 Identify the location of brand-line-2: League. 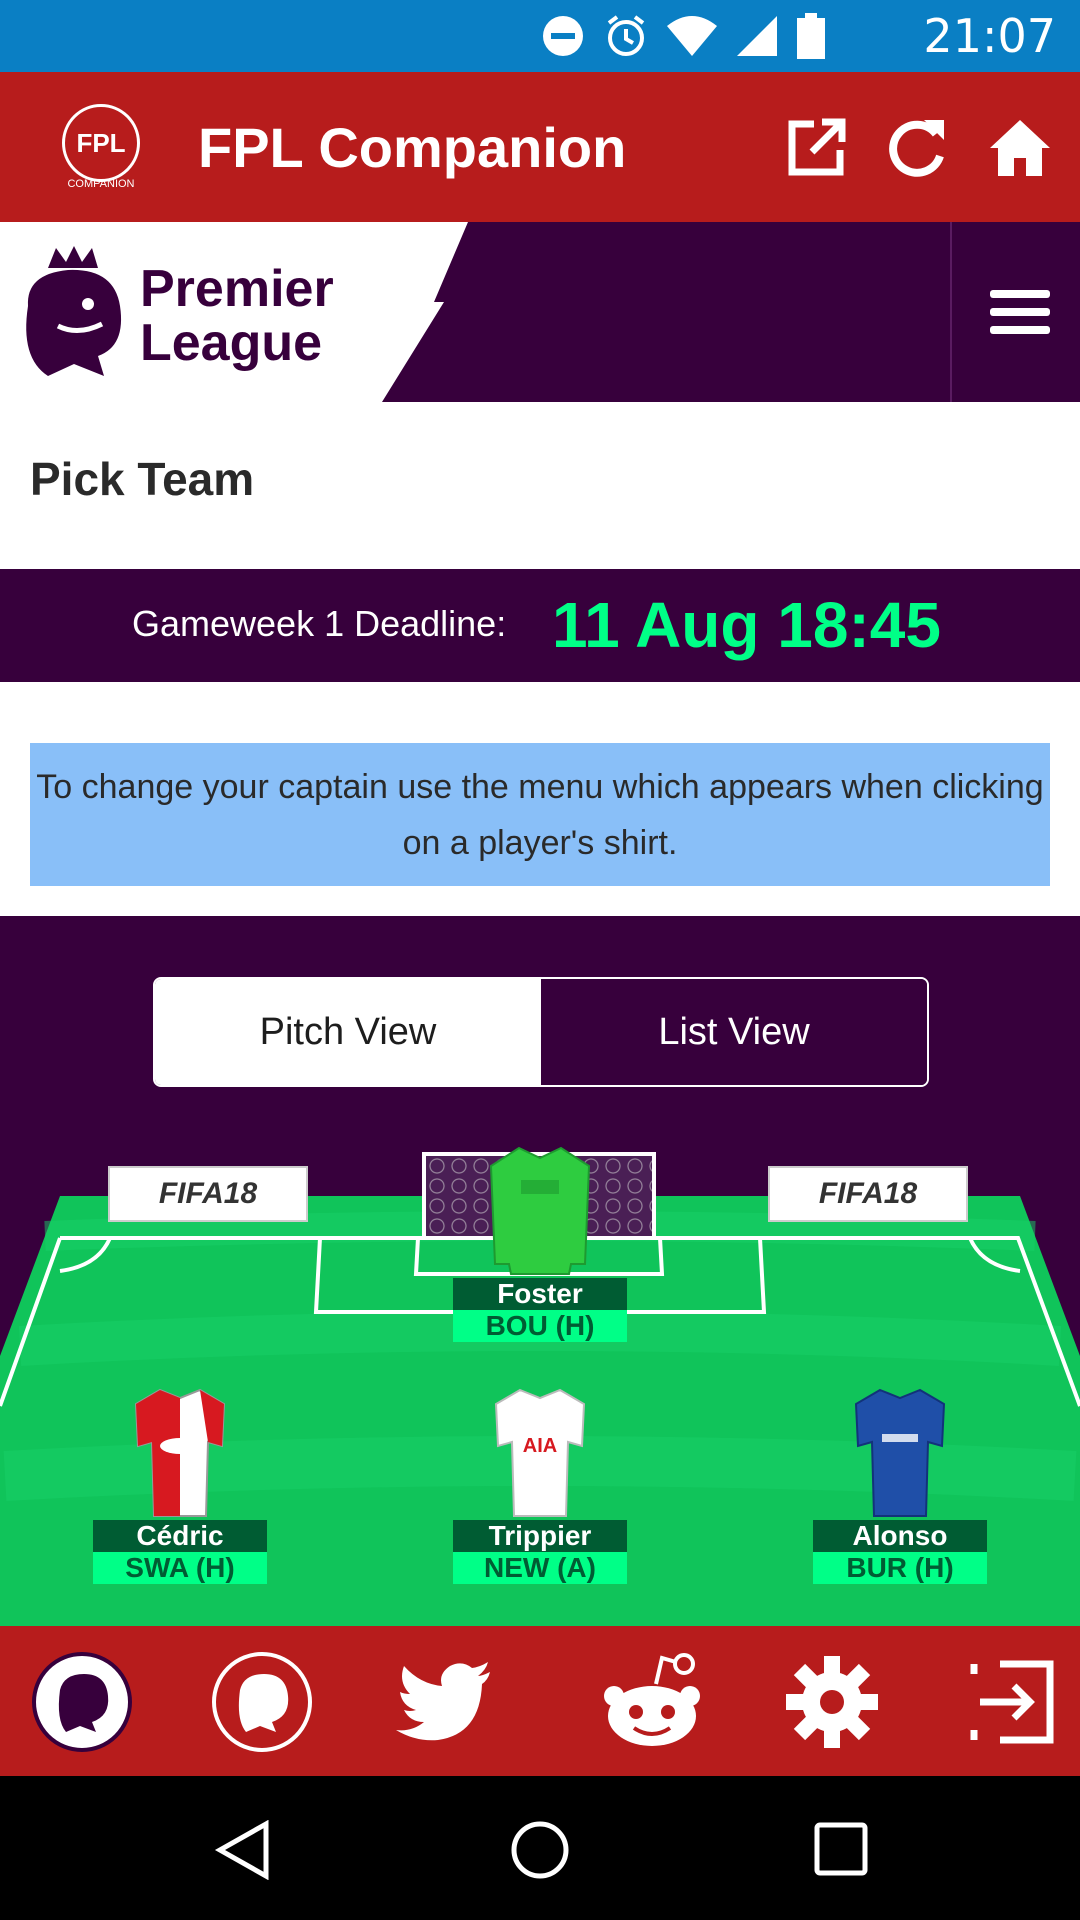
(231, 343).